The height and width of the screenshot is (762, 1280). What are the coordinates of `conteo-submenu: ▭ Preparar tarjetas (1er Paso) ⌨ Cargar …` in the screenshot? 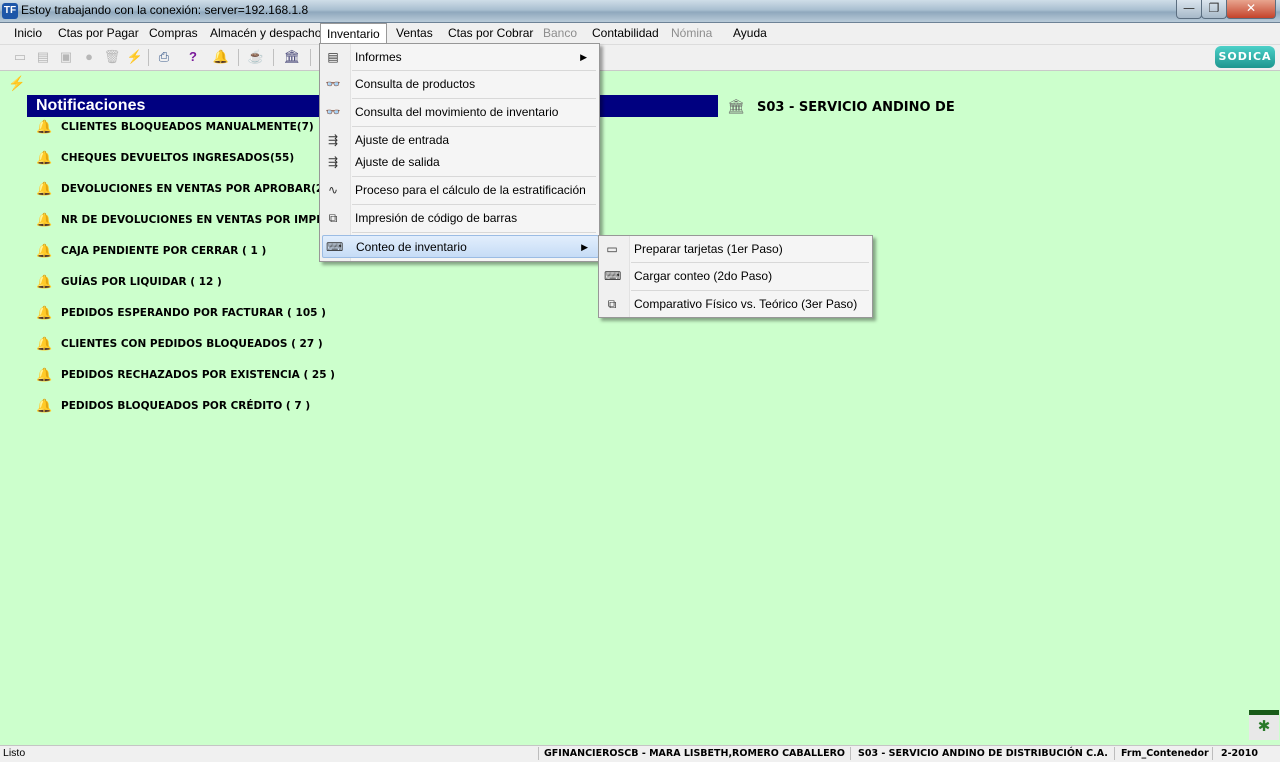 It's located at (735, 276).